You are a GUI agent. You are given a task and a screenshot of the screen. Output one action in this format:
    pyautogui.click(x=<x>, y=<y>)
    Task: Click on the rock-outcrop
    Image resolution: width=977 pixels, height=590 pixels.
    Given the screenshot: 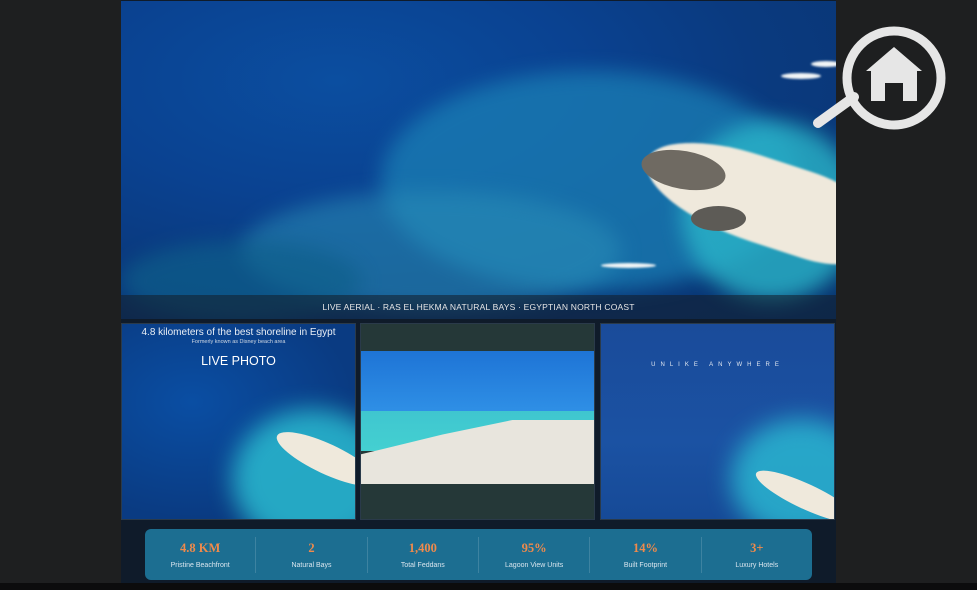 What is the action you would take?
    pyautogui.click(x=718, y=218)
    